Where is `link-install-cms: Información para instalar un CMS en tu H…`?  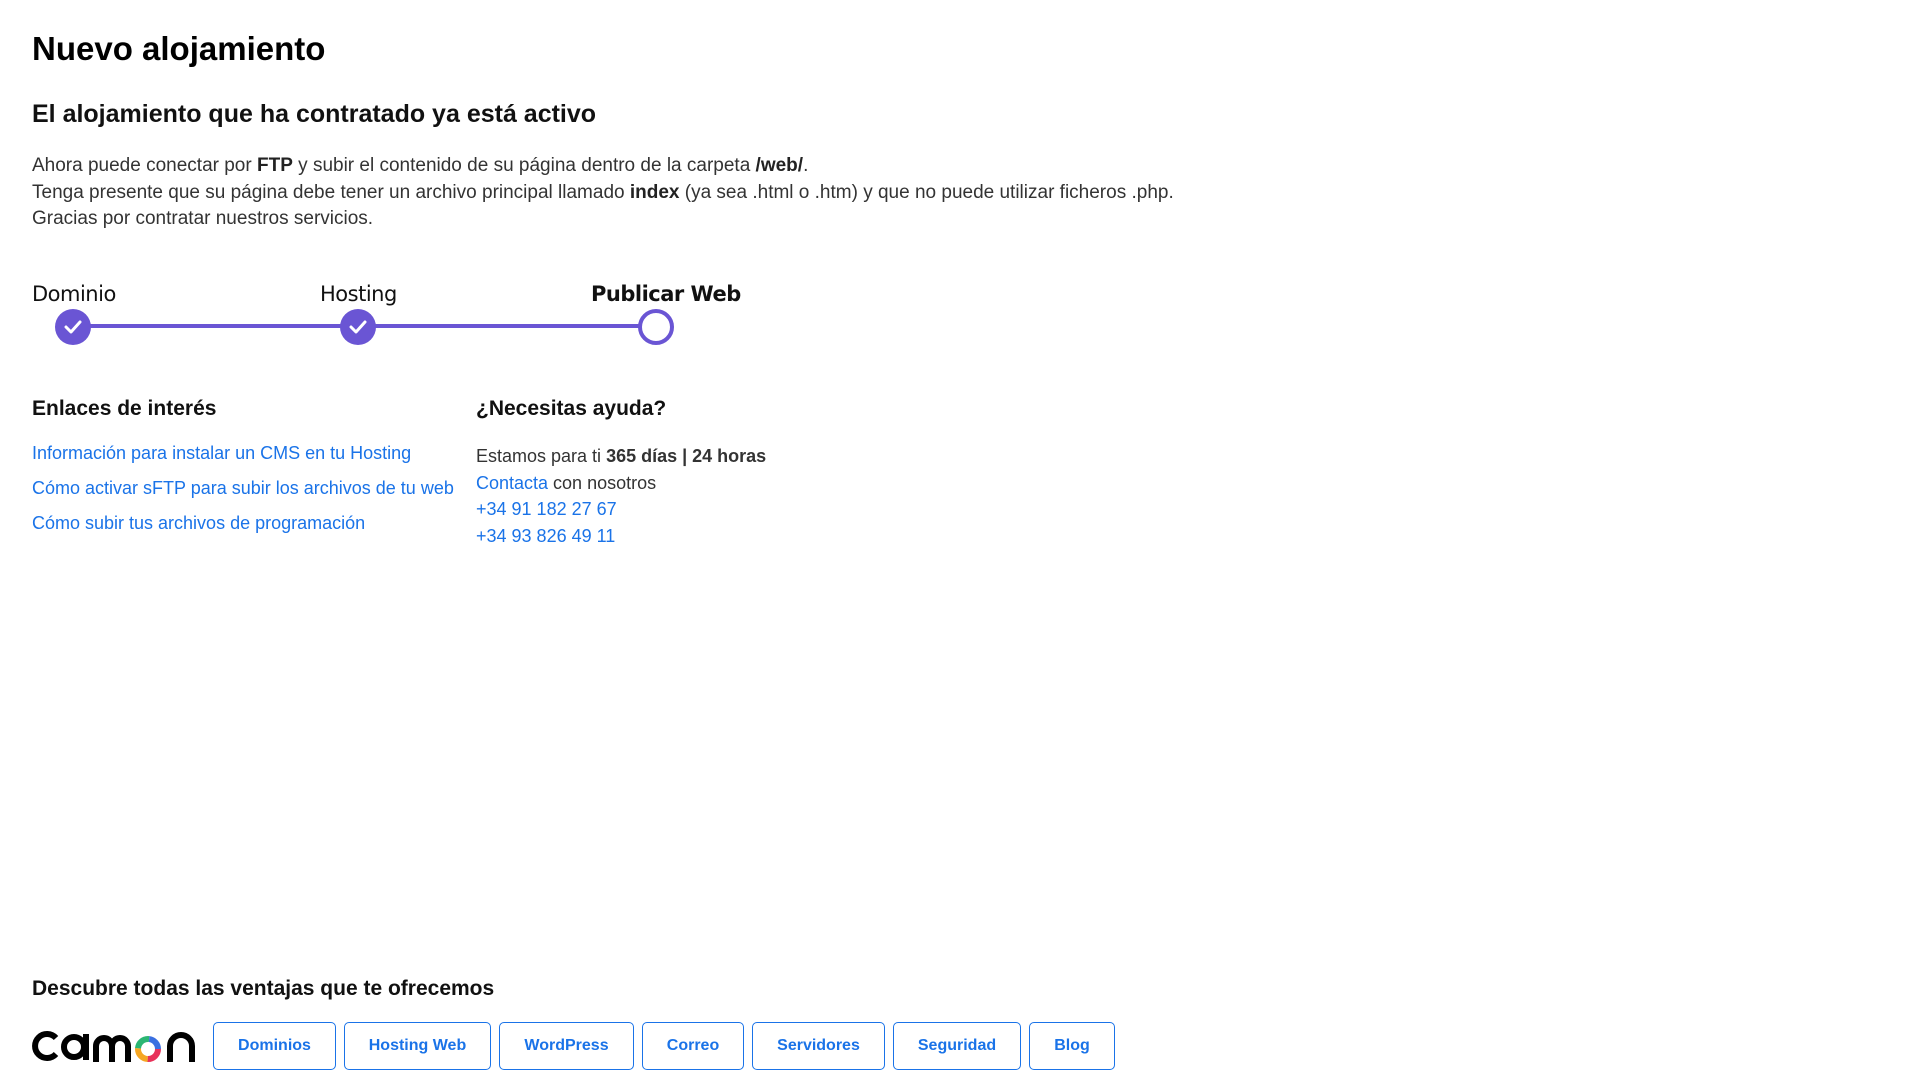
link-install-cms: Información para instalar un CMS en tu H… is located at coordinates (221, 453).